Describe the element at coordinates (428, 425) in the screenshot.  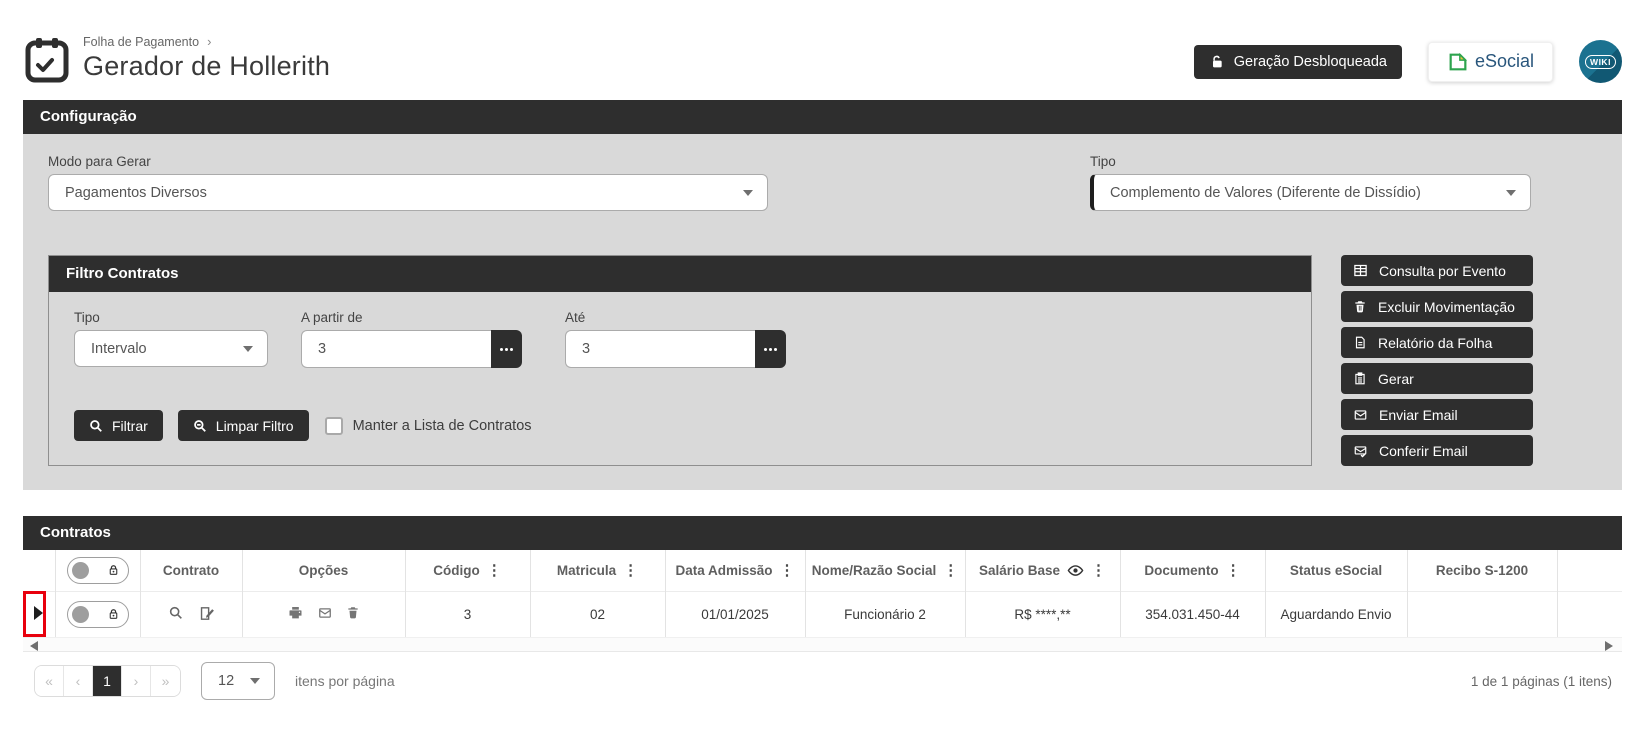
I see `manter-lista-checkbox-wrap: Manter a Lista de Contratos` at that location.